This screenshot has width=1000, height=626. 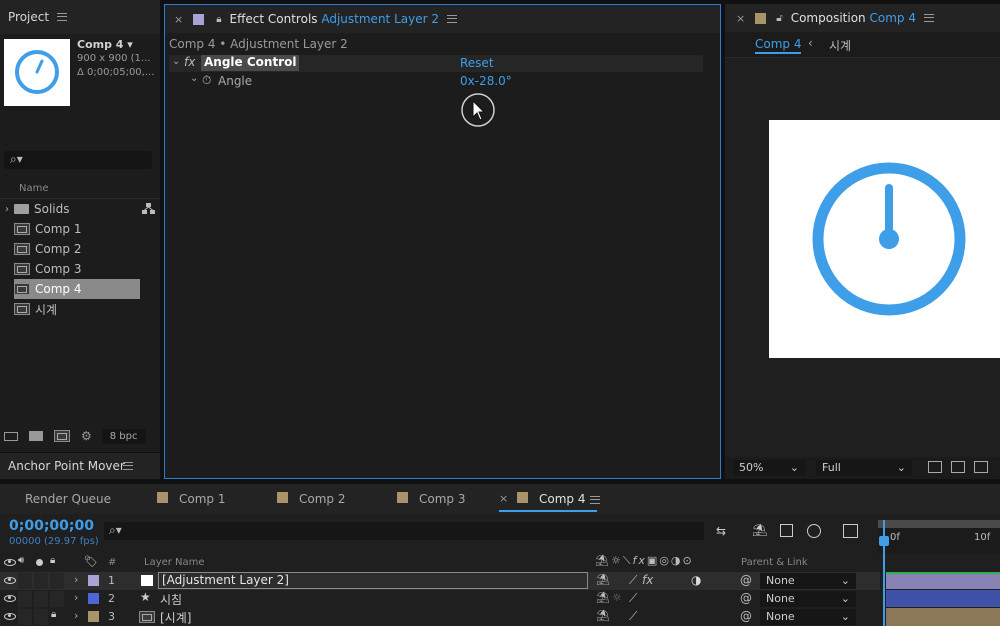 What do you see at coordinates (77, 269) in the screenshot?
I see `project-item-comp-3: Comp 3` at bounding box center [77, 269].